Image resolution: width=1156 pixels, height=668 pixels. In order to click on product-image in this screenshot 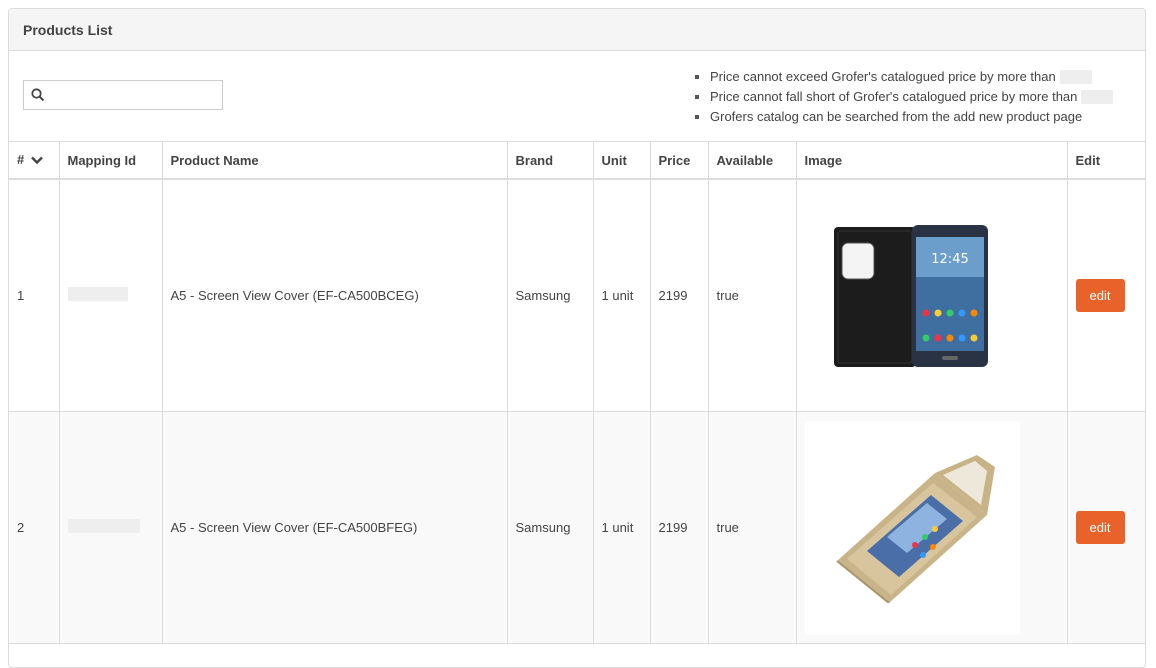, I will do `click(912, 527)`.